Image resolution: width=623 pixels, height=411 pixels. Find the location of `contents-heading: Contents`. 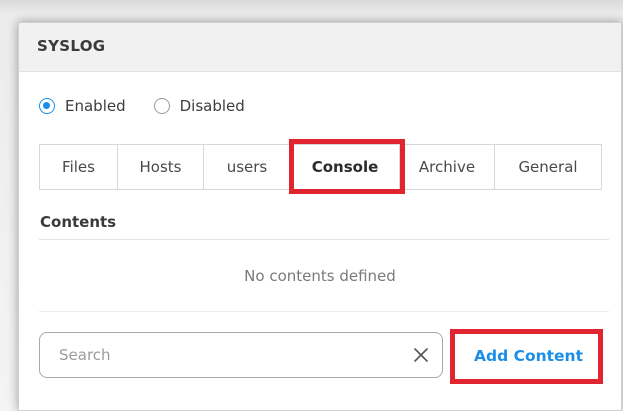

contents-heading: Contents is located at coordinates (78, 222).